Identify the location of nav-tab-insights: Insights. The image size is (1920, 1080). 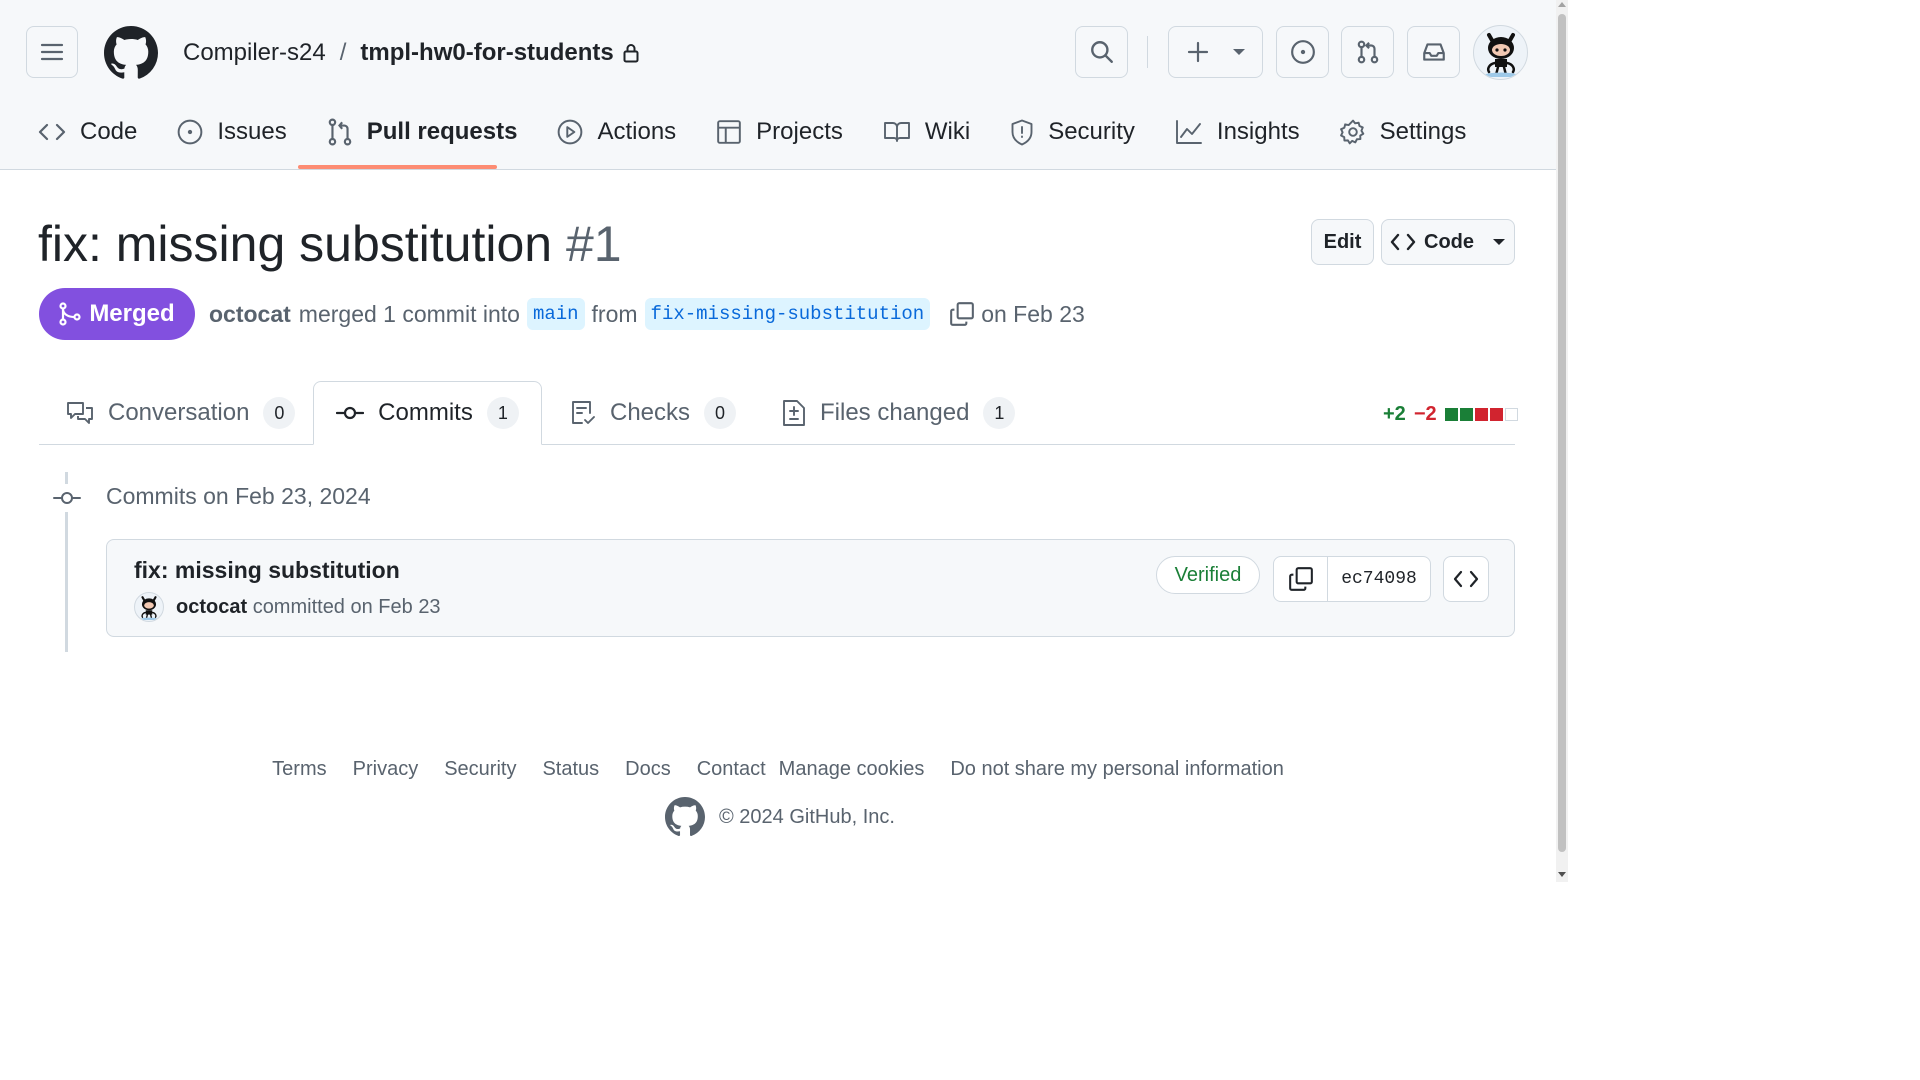
(1237, 132).